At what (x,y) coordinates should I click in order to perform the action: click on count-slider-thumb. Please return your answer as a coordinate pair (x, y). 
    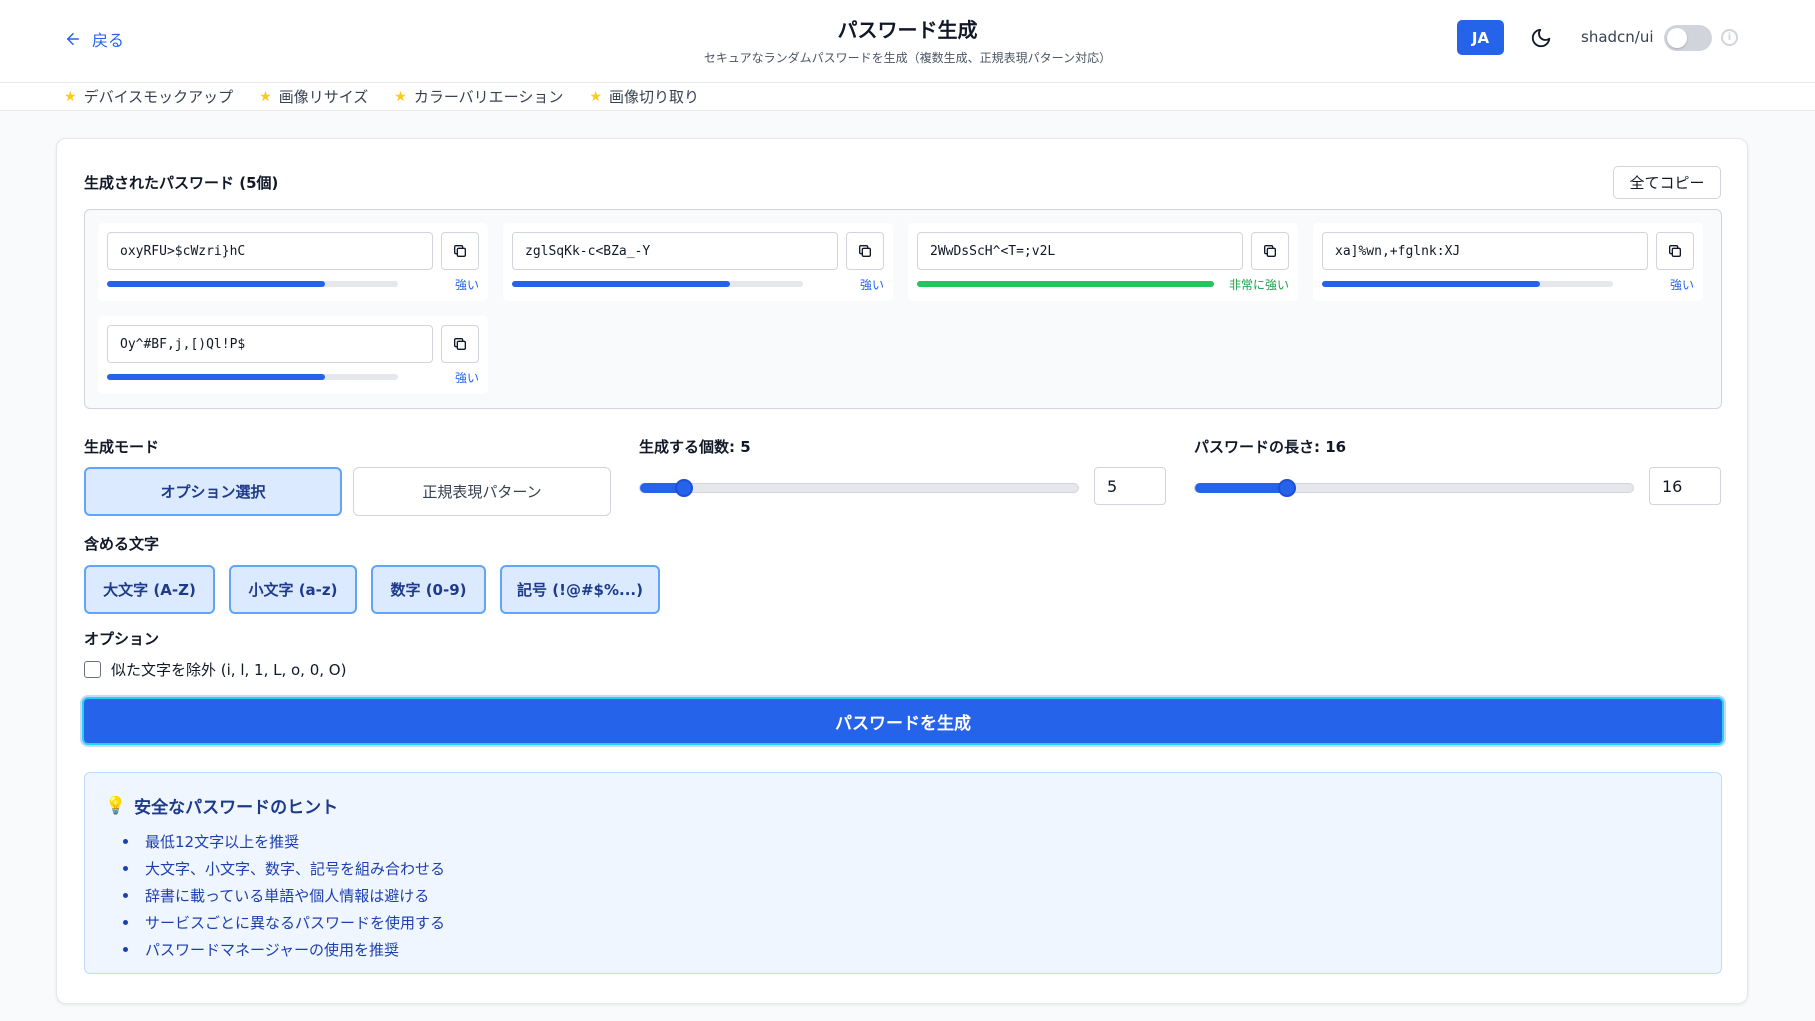
    Looking at the image, I should click on (684, 488).